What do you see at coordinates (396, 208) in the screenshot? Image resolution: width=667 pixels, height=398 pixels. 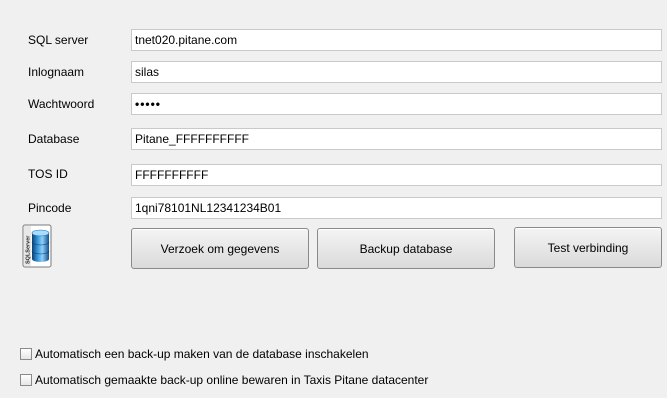 I see `pincode-input` at bounding box center [396, 208].